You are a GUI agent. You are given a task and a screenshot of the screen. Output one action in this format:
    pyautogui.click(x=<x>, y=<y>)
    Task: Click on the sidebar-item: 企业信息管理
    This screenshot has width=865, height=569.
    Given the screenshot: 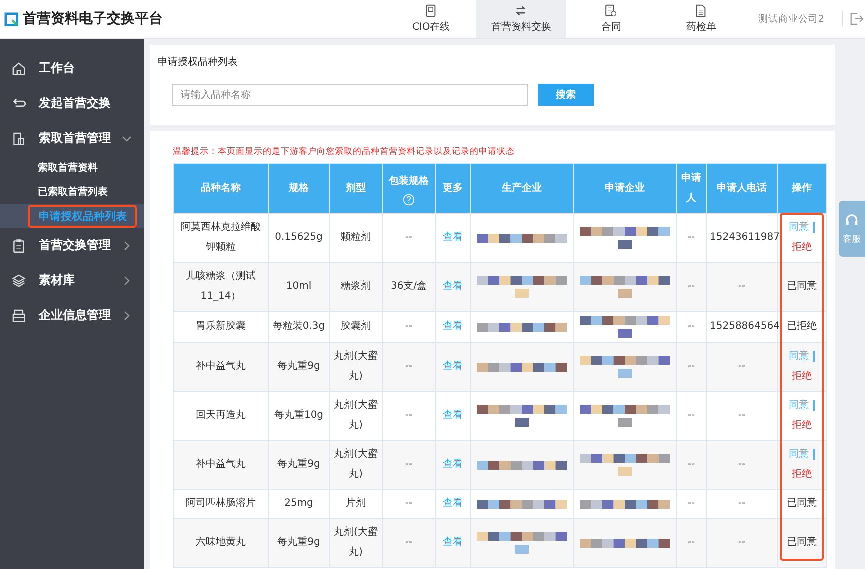 What is the action you would take?
    pyautogui.click(x=72, y=315)
    